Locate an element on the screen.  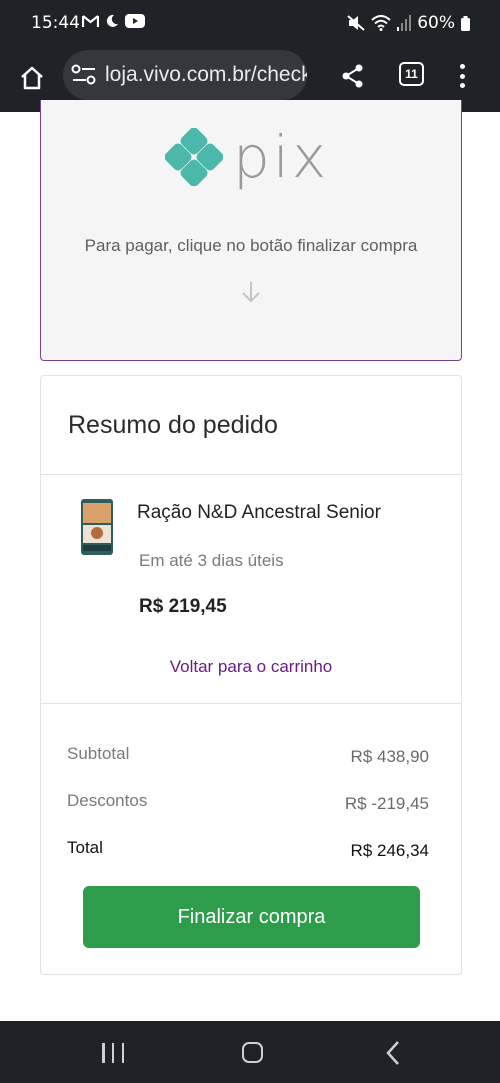
total-value: R$ 246,34 is located at coordinates (389, 850).